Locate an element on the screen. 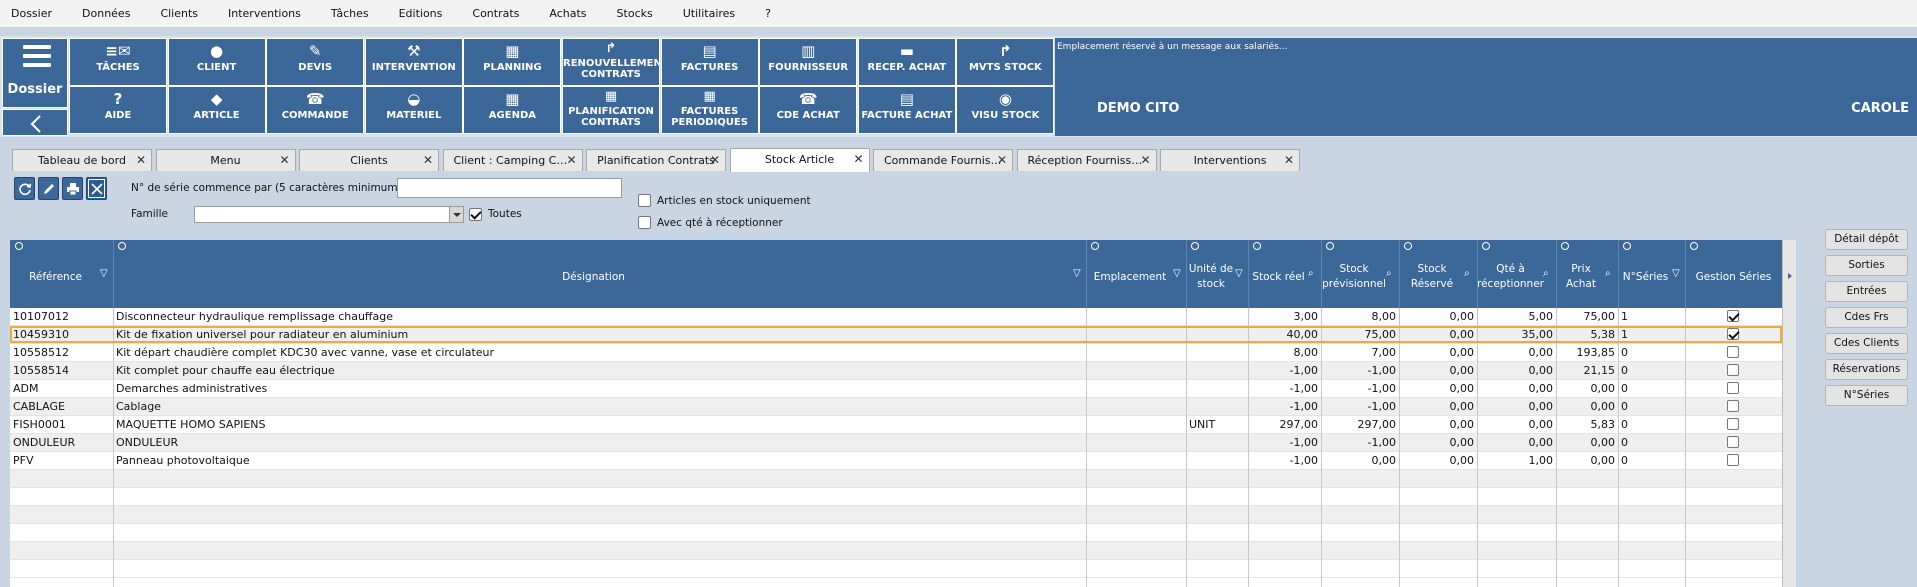  column-header-designation: Désignation is located at coordinates (593, 277).